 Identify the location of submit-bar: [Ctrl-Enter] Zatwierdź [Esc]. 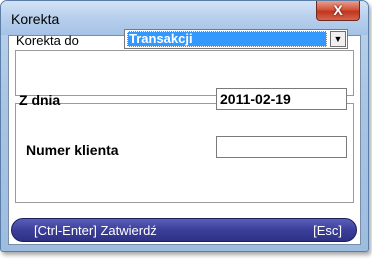
(184, 230).